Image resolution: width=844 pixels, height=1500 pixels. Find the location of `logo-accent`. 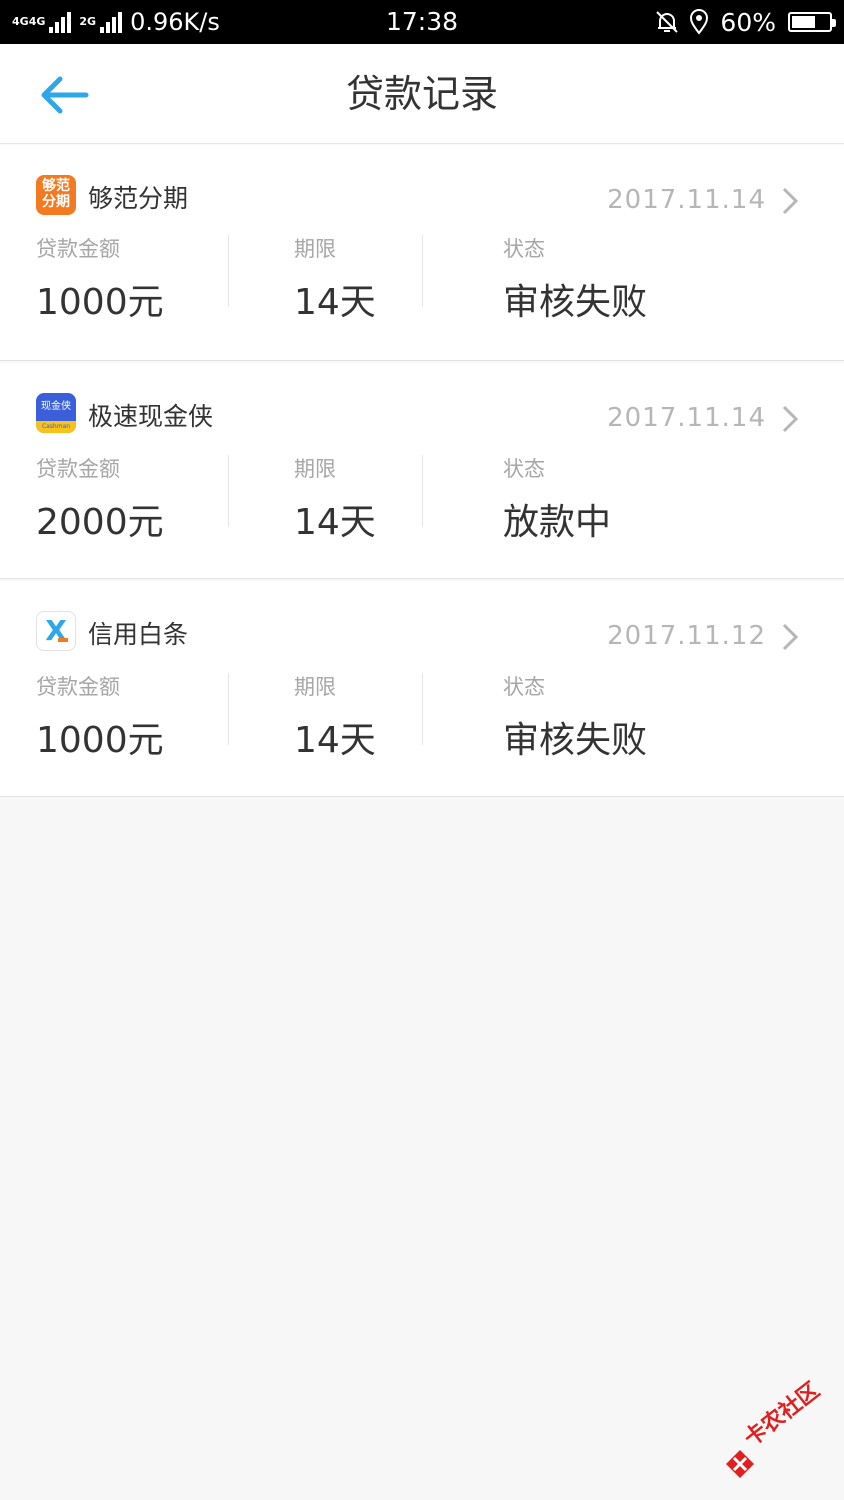

logo-accent is located at coordinates (63, 640).